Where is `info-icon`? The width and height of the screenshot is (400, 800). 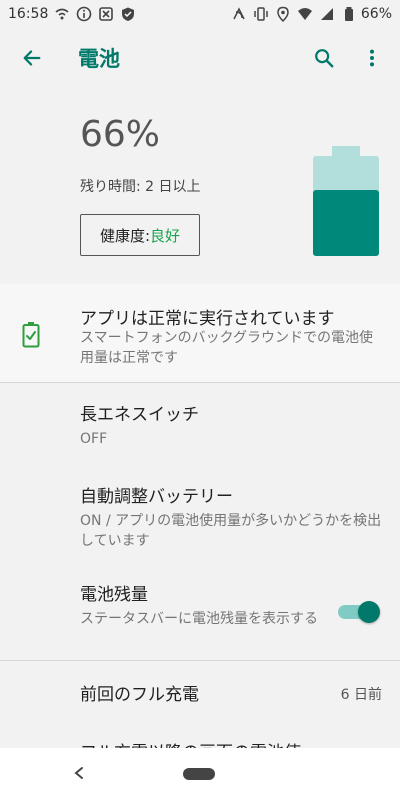 info-icon is located at coordinates (84, 14).